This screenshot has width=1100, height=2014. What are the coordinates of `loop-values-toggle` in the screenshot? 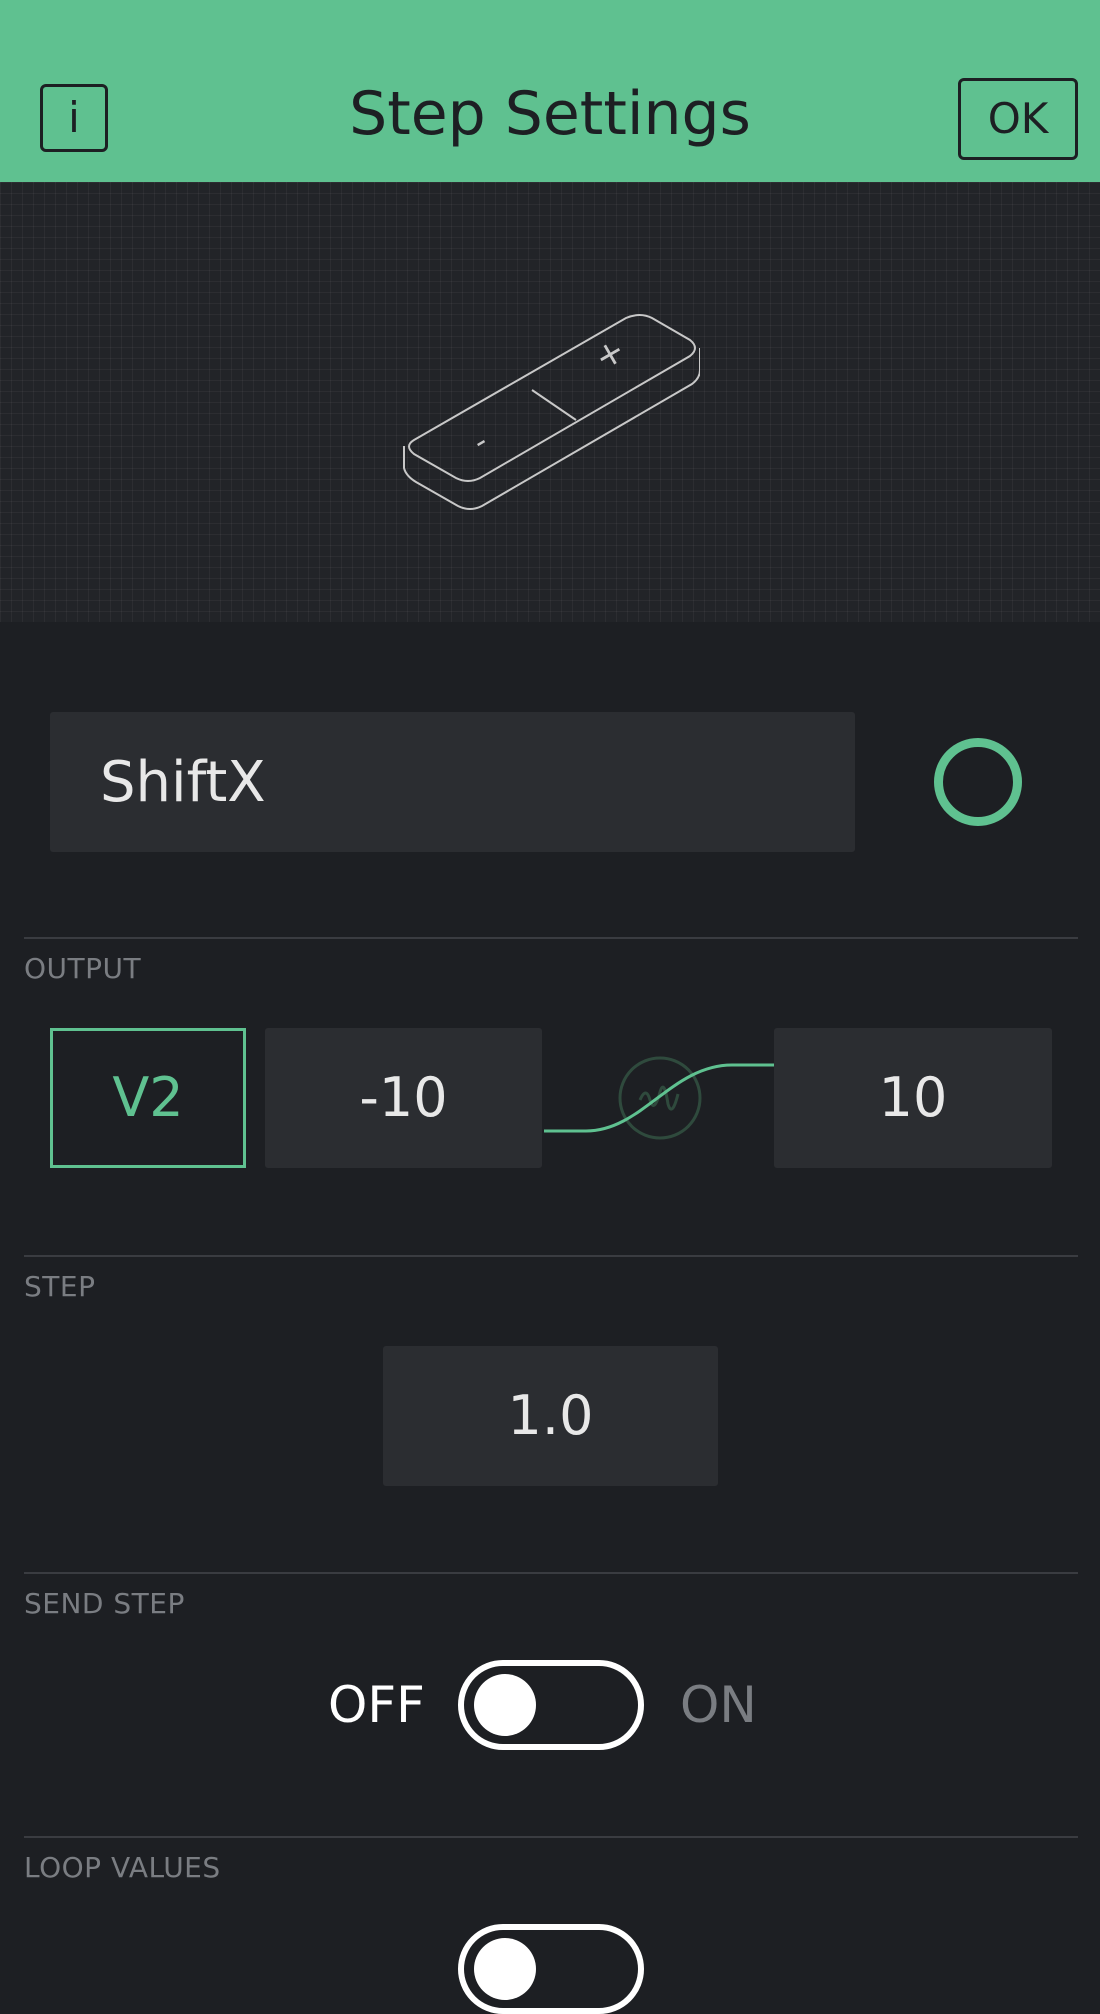 It's located at (551, 1969).